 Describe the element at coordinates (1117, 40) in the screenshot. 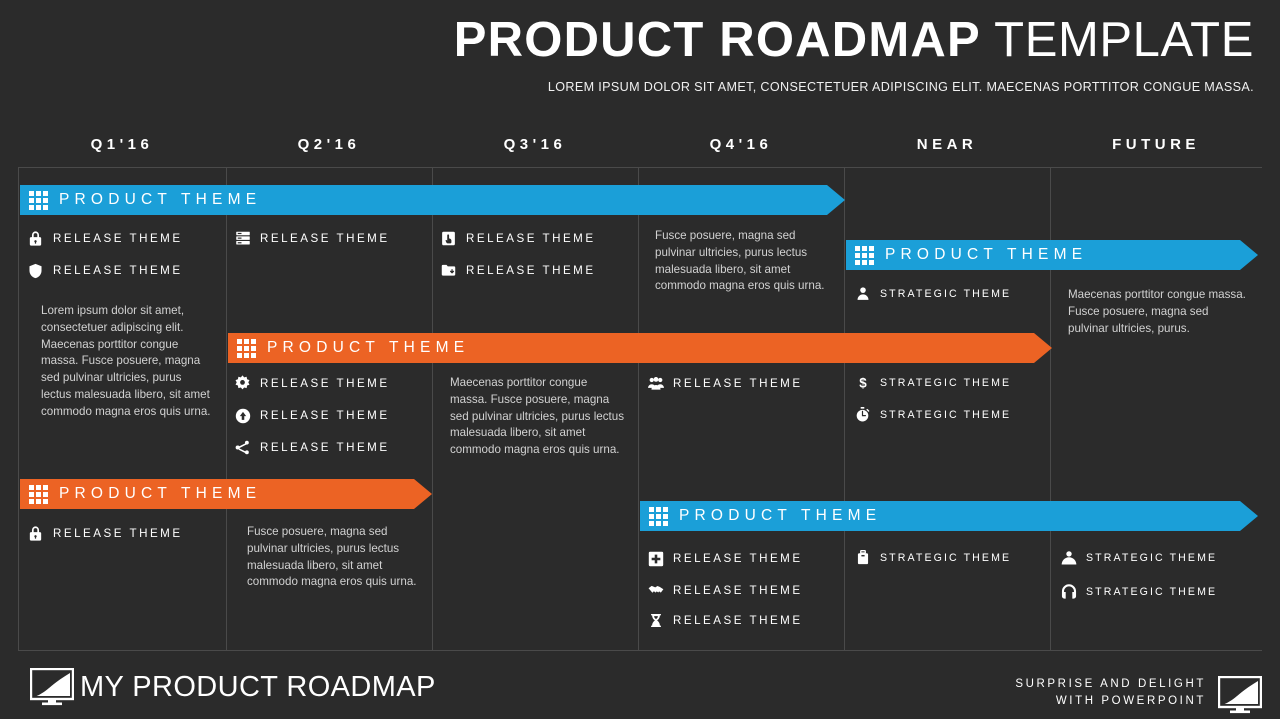

I see `title-light: TEMPLATE` at that location.